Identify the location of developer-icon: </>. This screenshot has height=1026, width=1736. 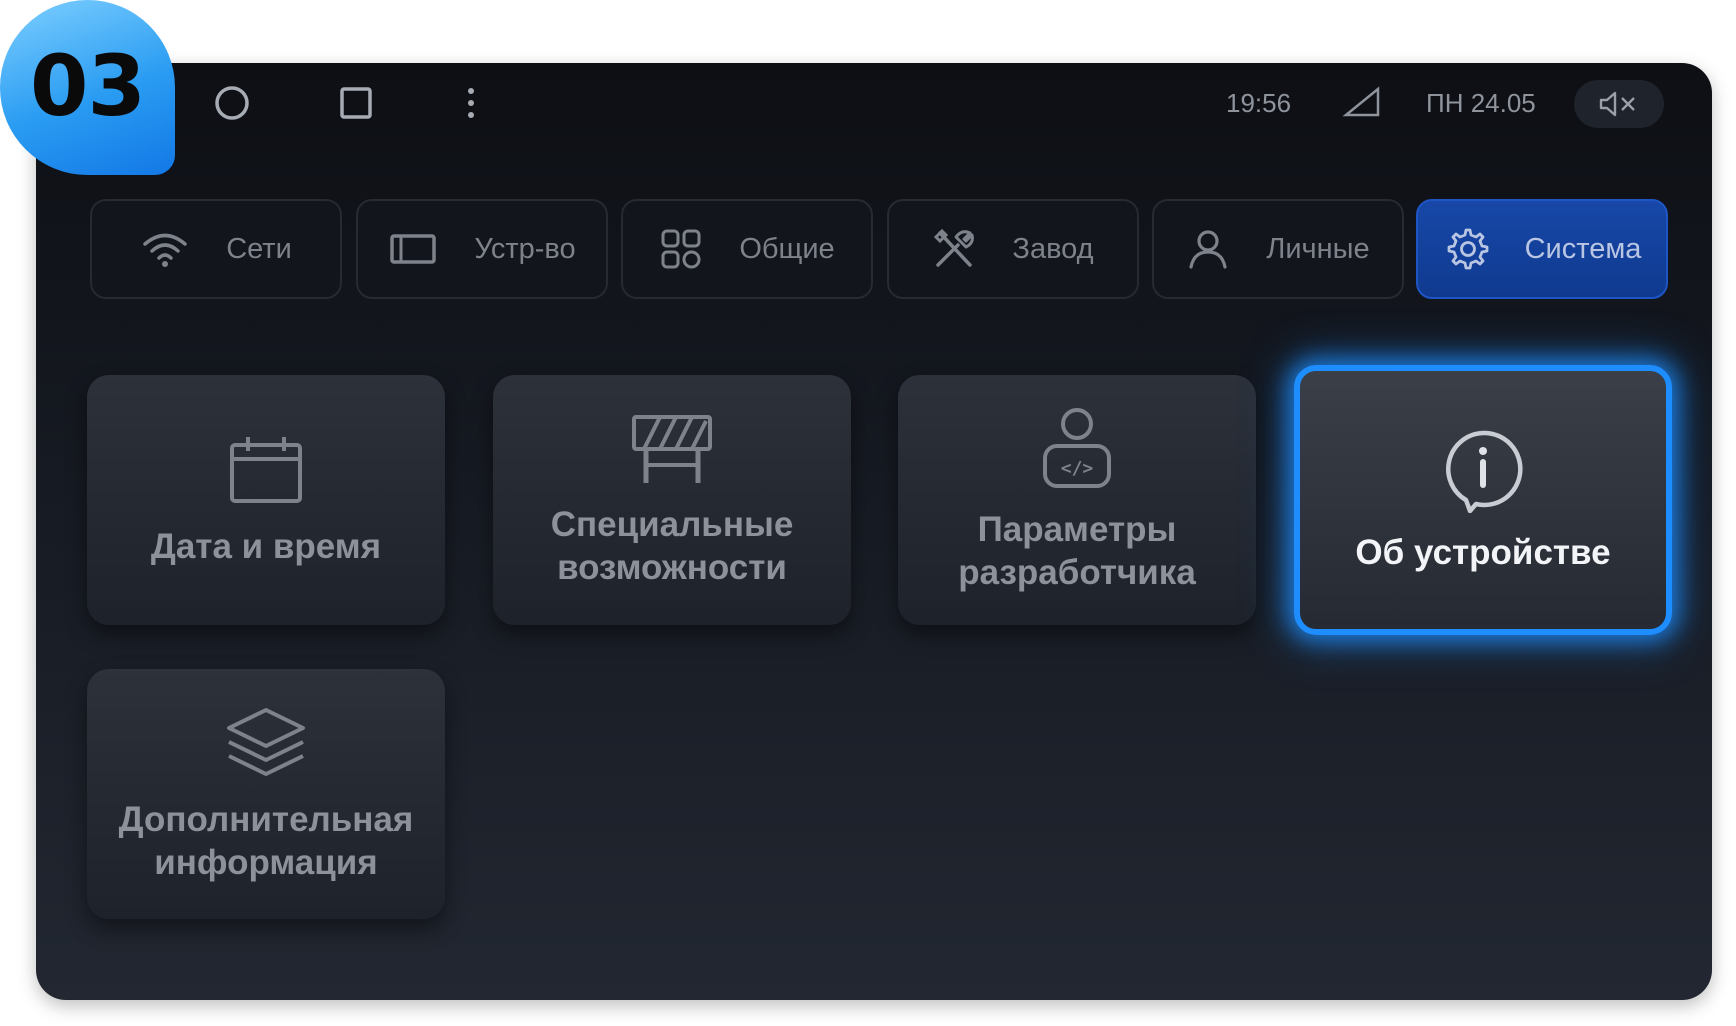
(1077, 448).